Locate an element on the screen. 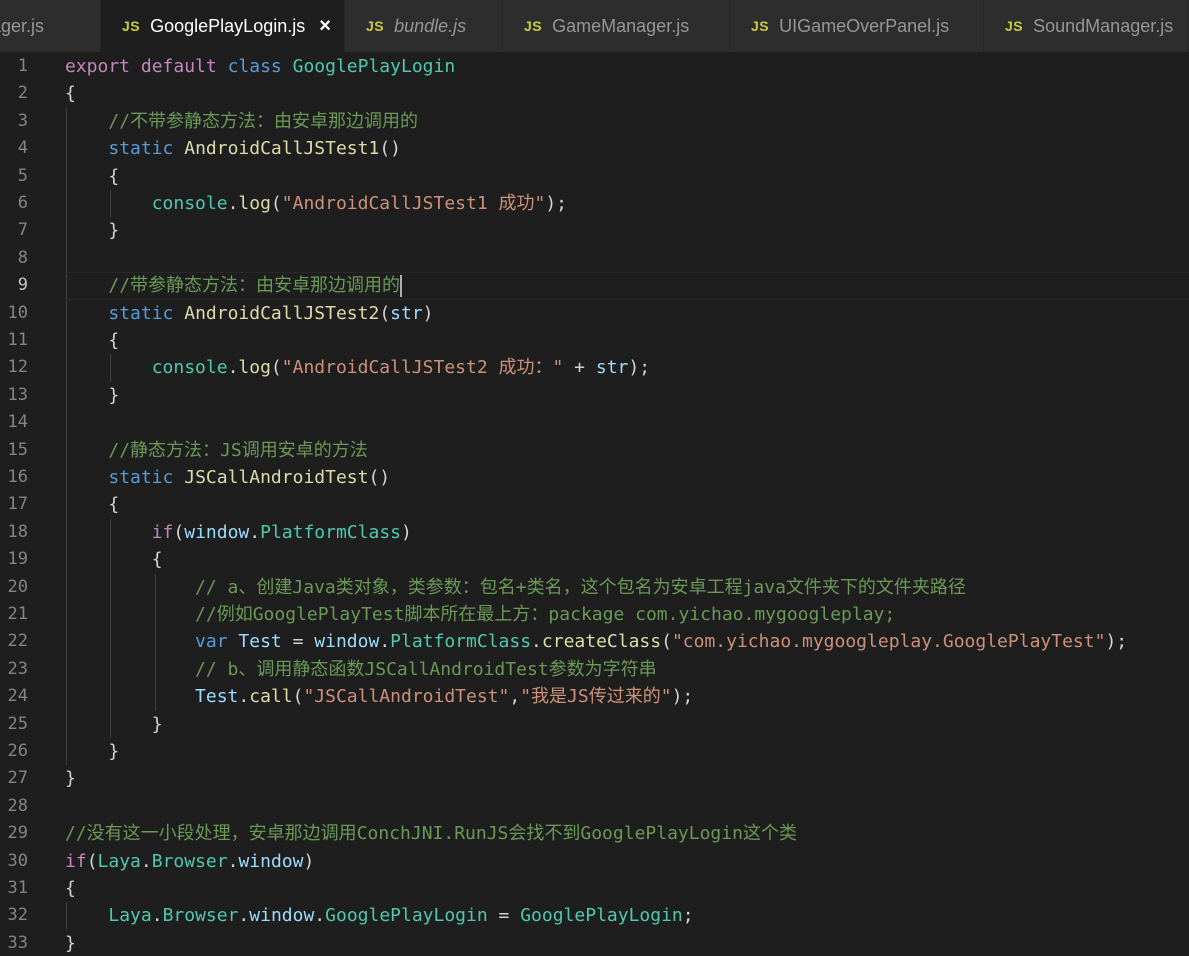  code-line: //带参静态方法：由安卓那边调用的 is located at coordinates (232, 285).